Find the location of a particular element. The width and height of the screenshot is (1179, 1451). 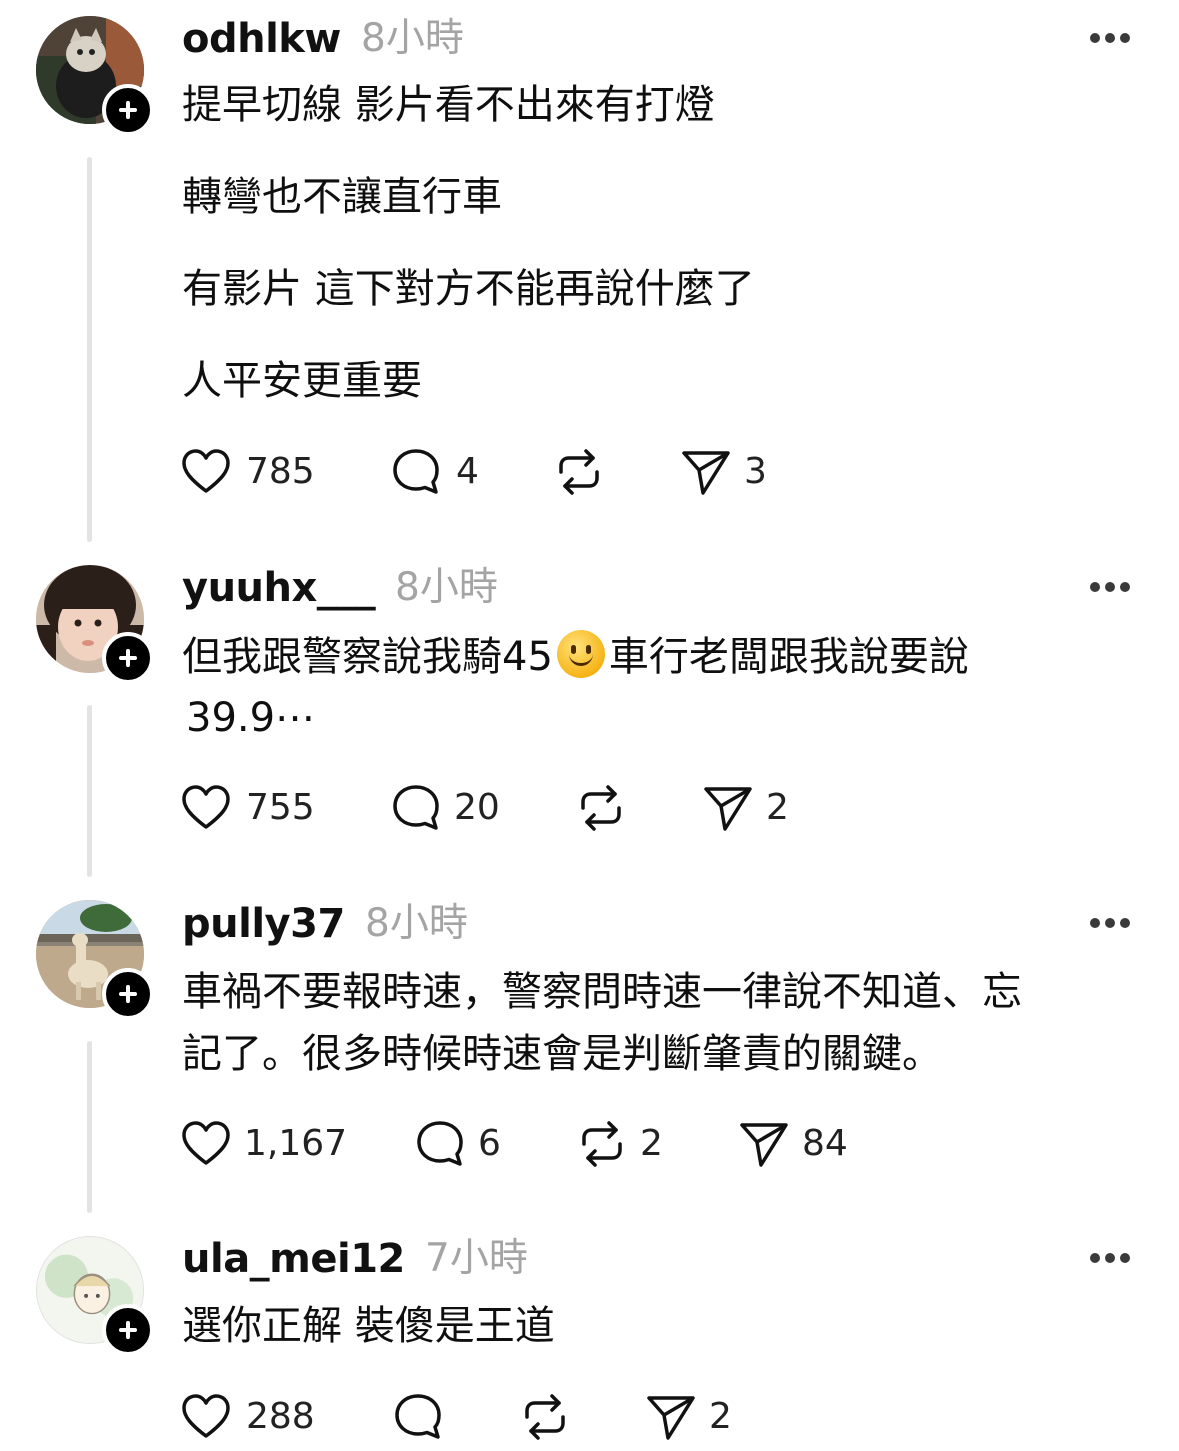

share-count: 84 is located at coordinates (825, 1143).